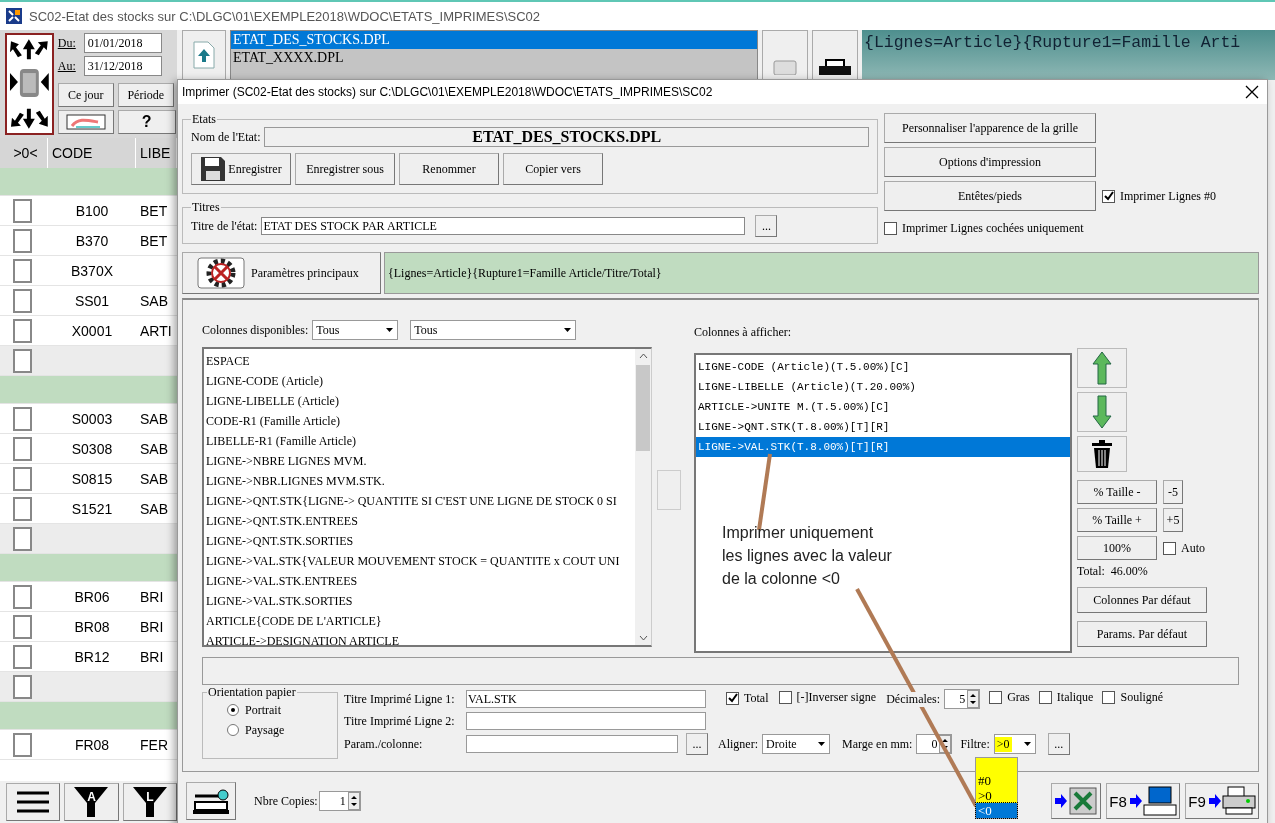 The image size is (1275, 823). What do you see at coordinates (420, 541) in the screenshot?
I see `list-item: LIGNE->QNT.STK.SORTIES` at bounding box center [420, 541].